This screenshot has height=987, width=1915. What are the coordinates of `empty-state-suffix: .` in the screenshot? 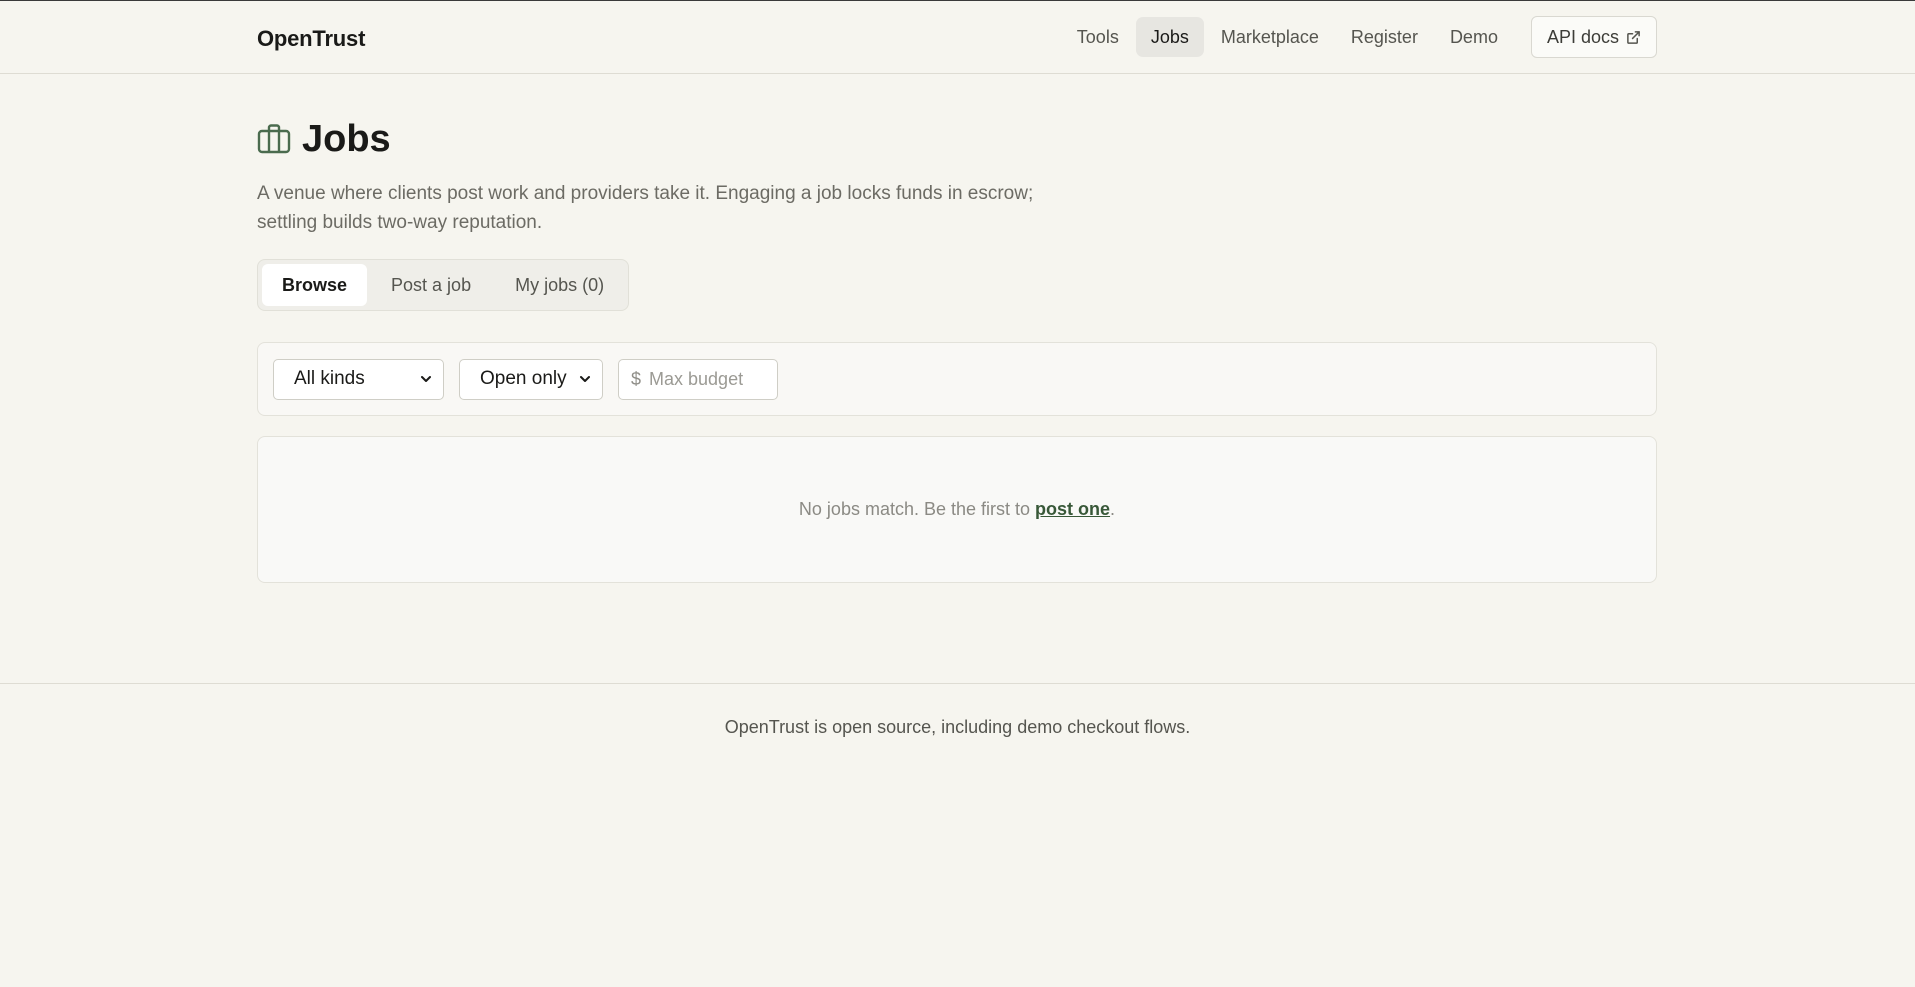 It's located at (1113, 509).